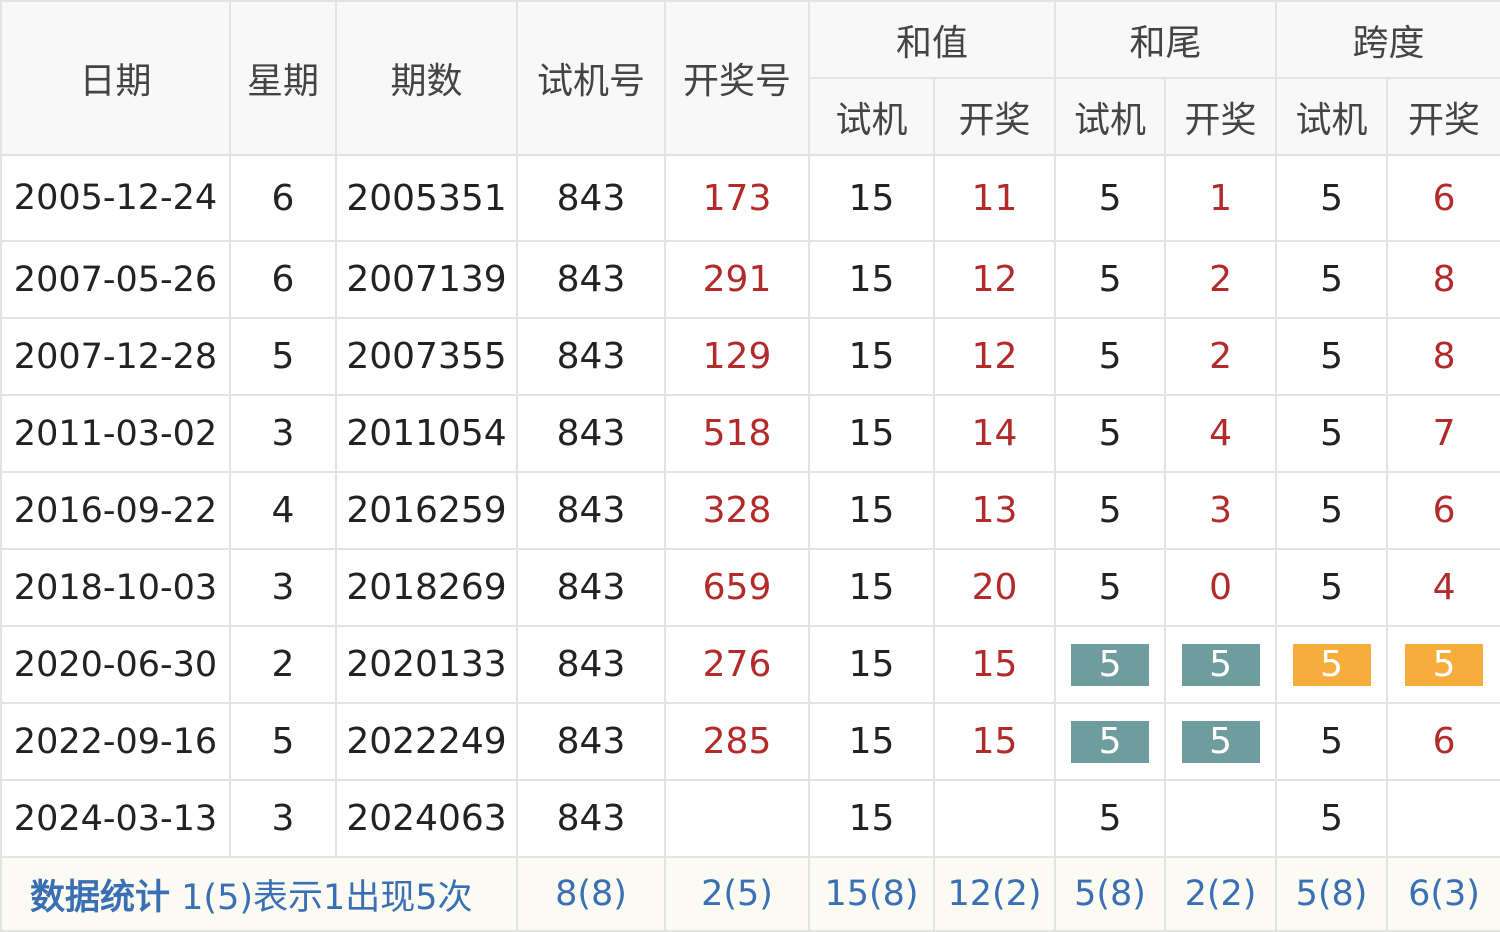 The width and height of the screenshot is (1500, 932). Describe the element at coordinates (100, 897) in the screenshot. I see `stats-label: 数据统计` at that location.